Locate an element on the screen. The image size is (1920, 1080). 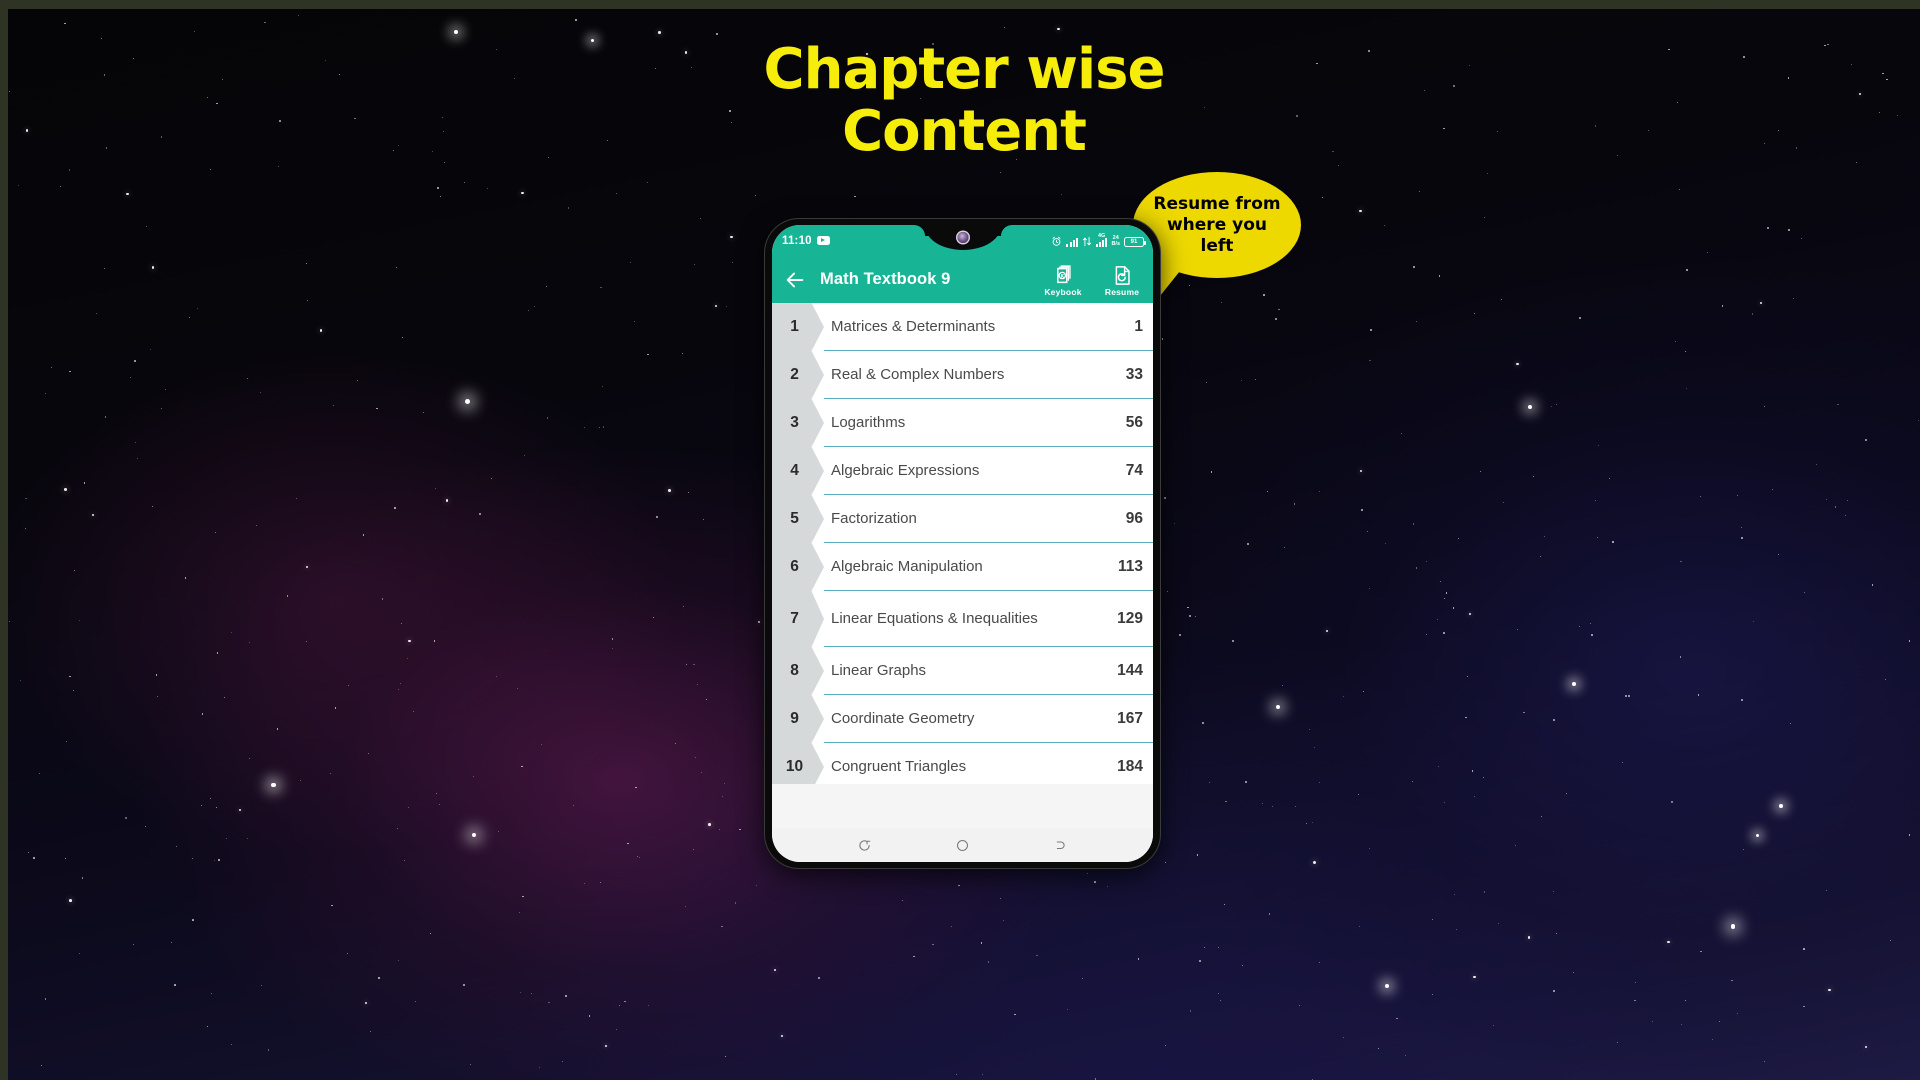
chapter-row: 9 Coordinate Geometry 167 is located at coordinates (962, 719).